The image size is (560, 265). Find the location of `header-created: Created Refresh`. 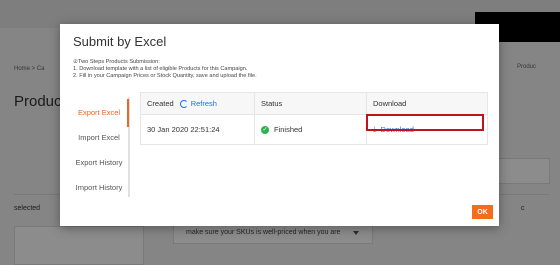

header-created: Created Refresh is located at coordinates (198, 103).